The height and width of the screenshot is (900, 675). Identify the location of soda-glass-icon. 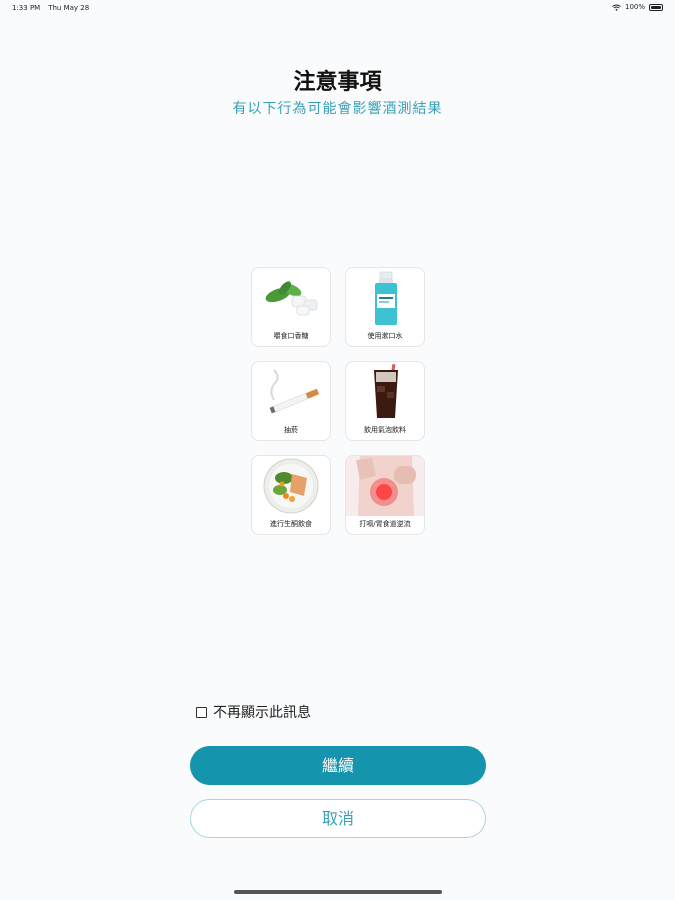
(386, 390).